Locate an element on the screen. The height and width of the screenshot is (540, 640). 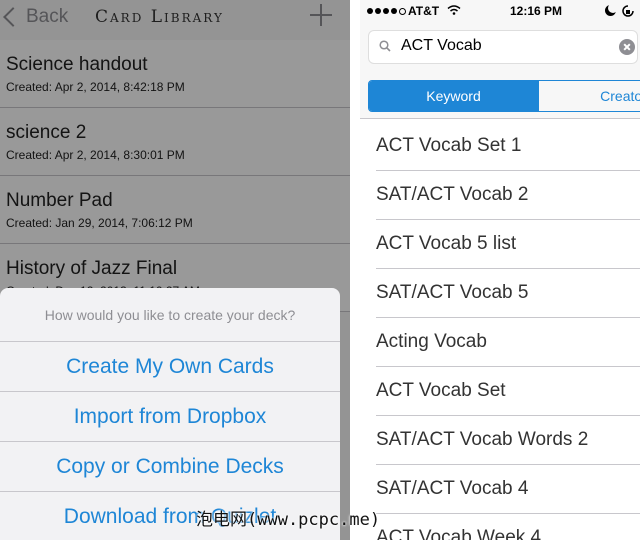
segment-creator: Creator is located at coordinates (589, 96).